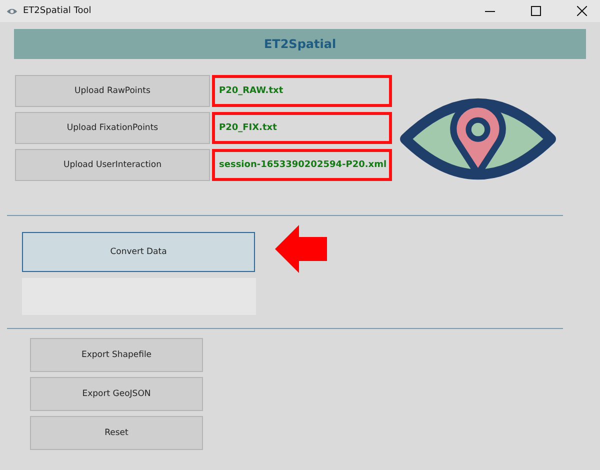 This screenshot has width=600, height=470. I want to click on convert-data-button: Convert Data, so click(138, 252).